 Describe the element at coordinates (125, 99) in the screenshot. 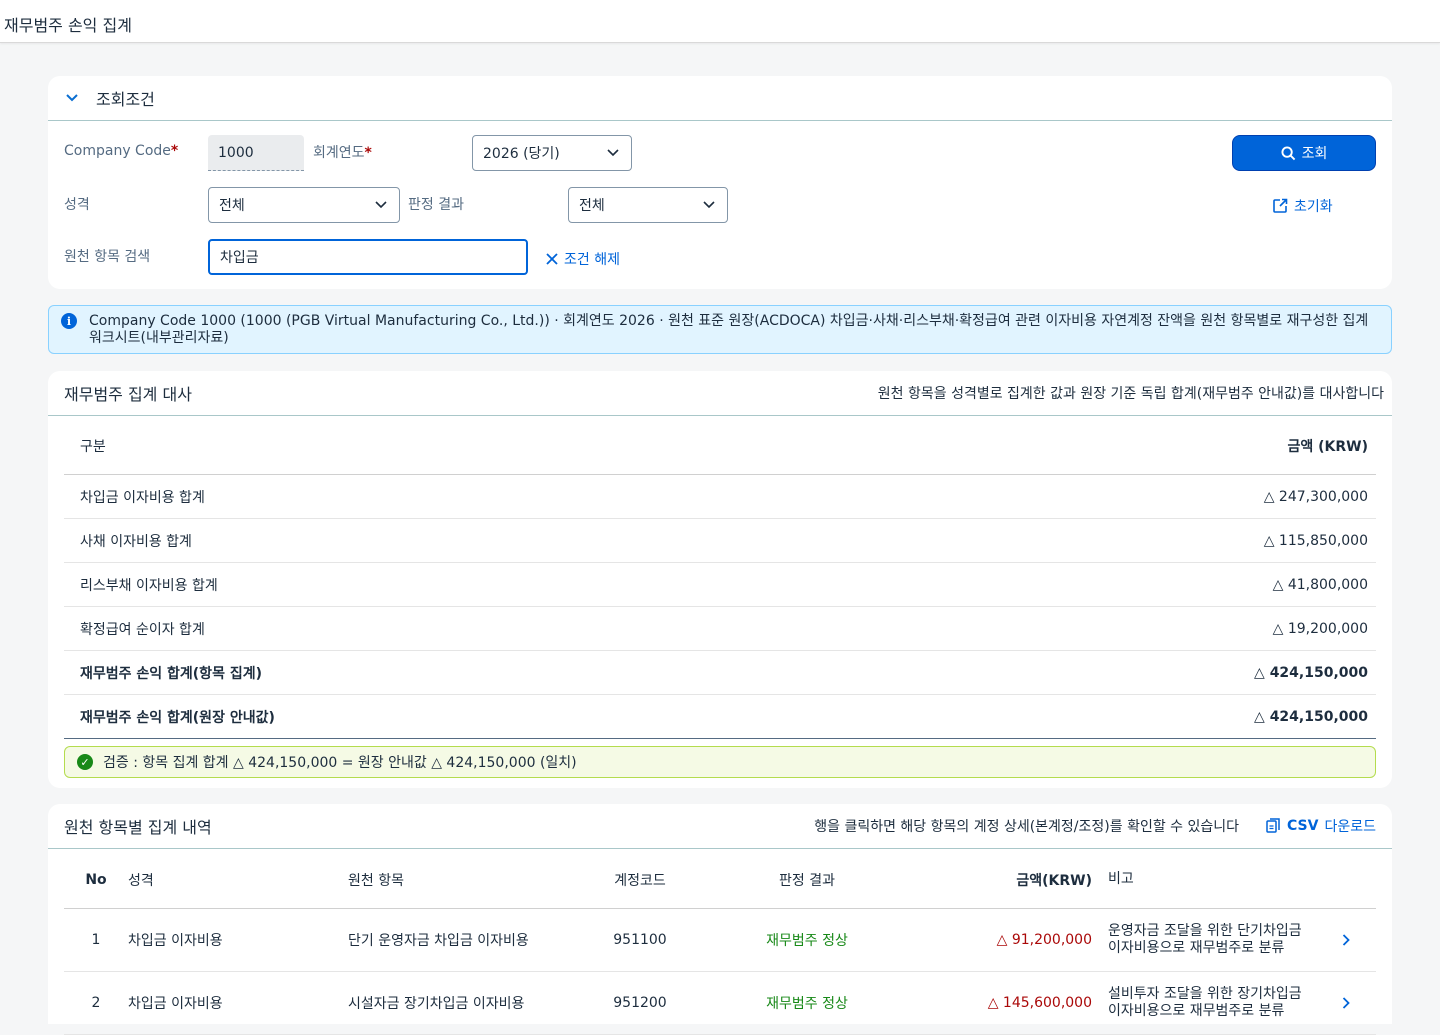

I see `filter-title: 조회조건` at that location.